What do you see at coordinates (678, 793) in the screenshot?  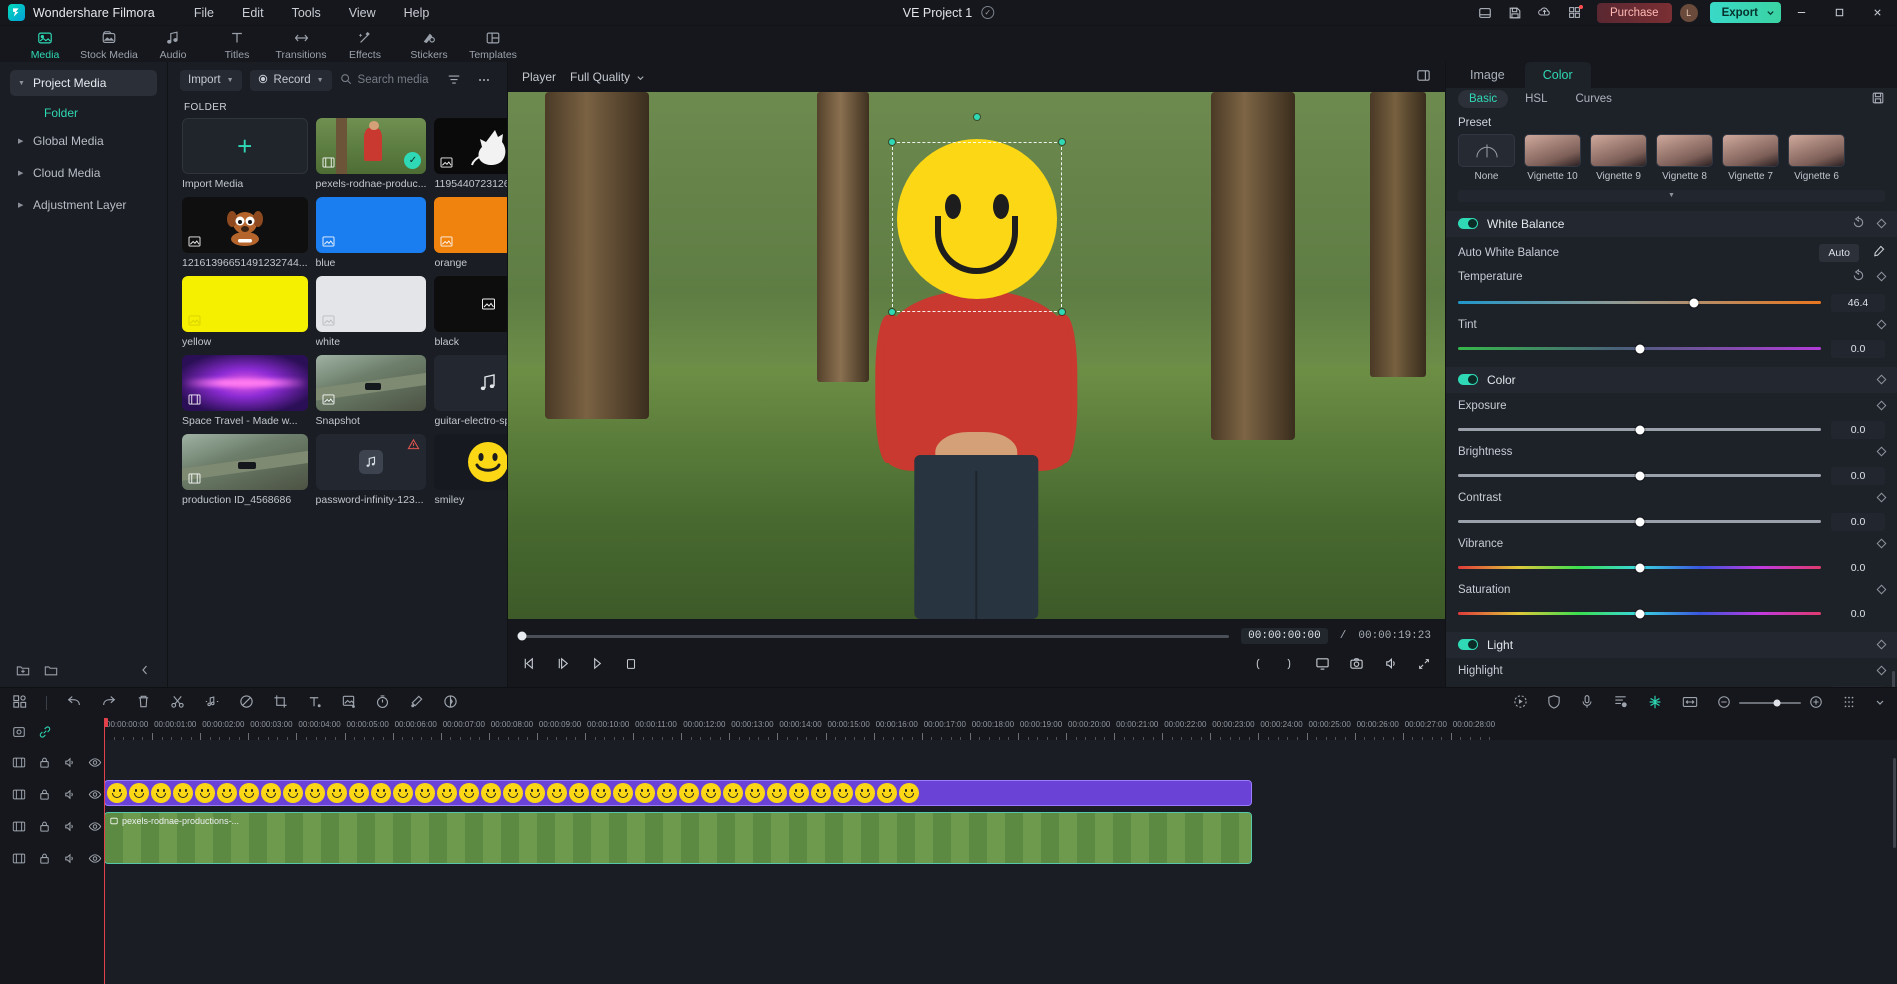 I see `timeline-clip-emoji` at bounding box center [678, 793].